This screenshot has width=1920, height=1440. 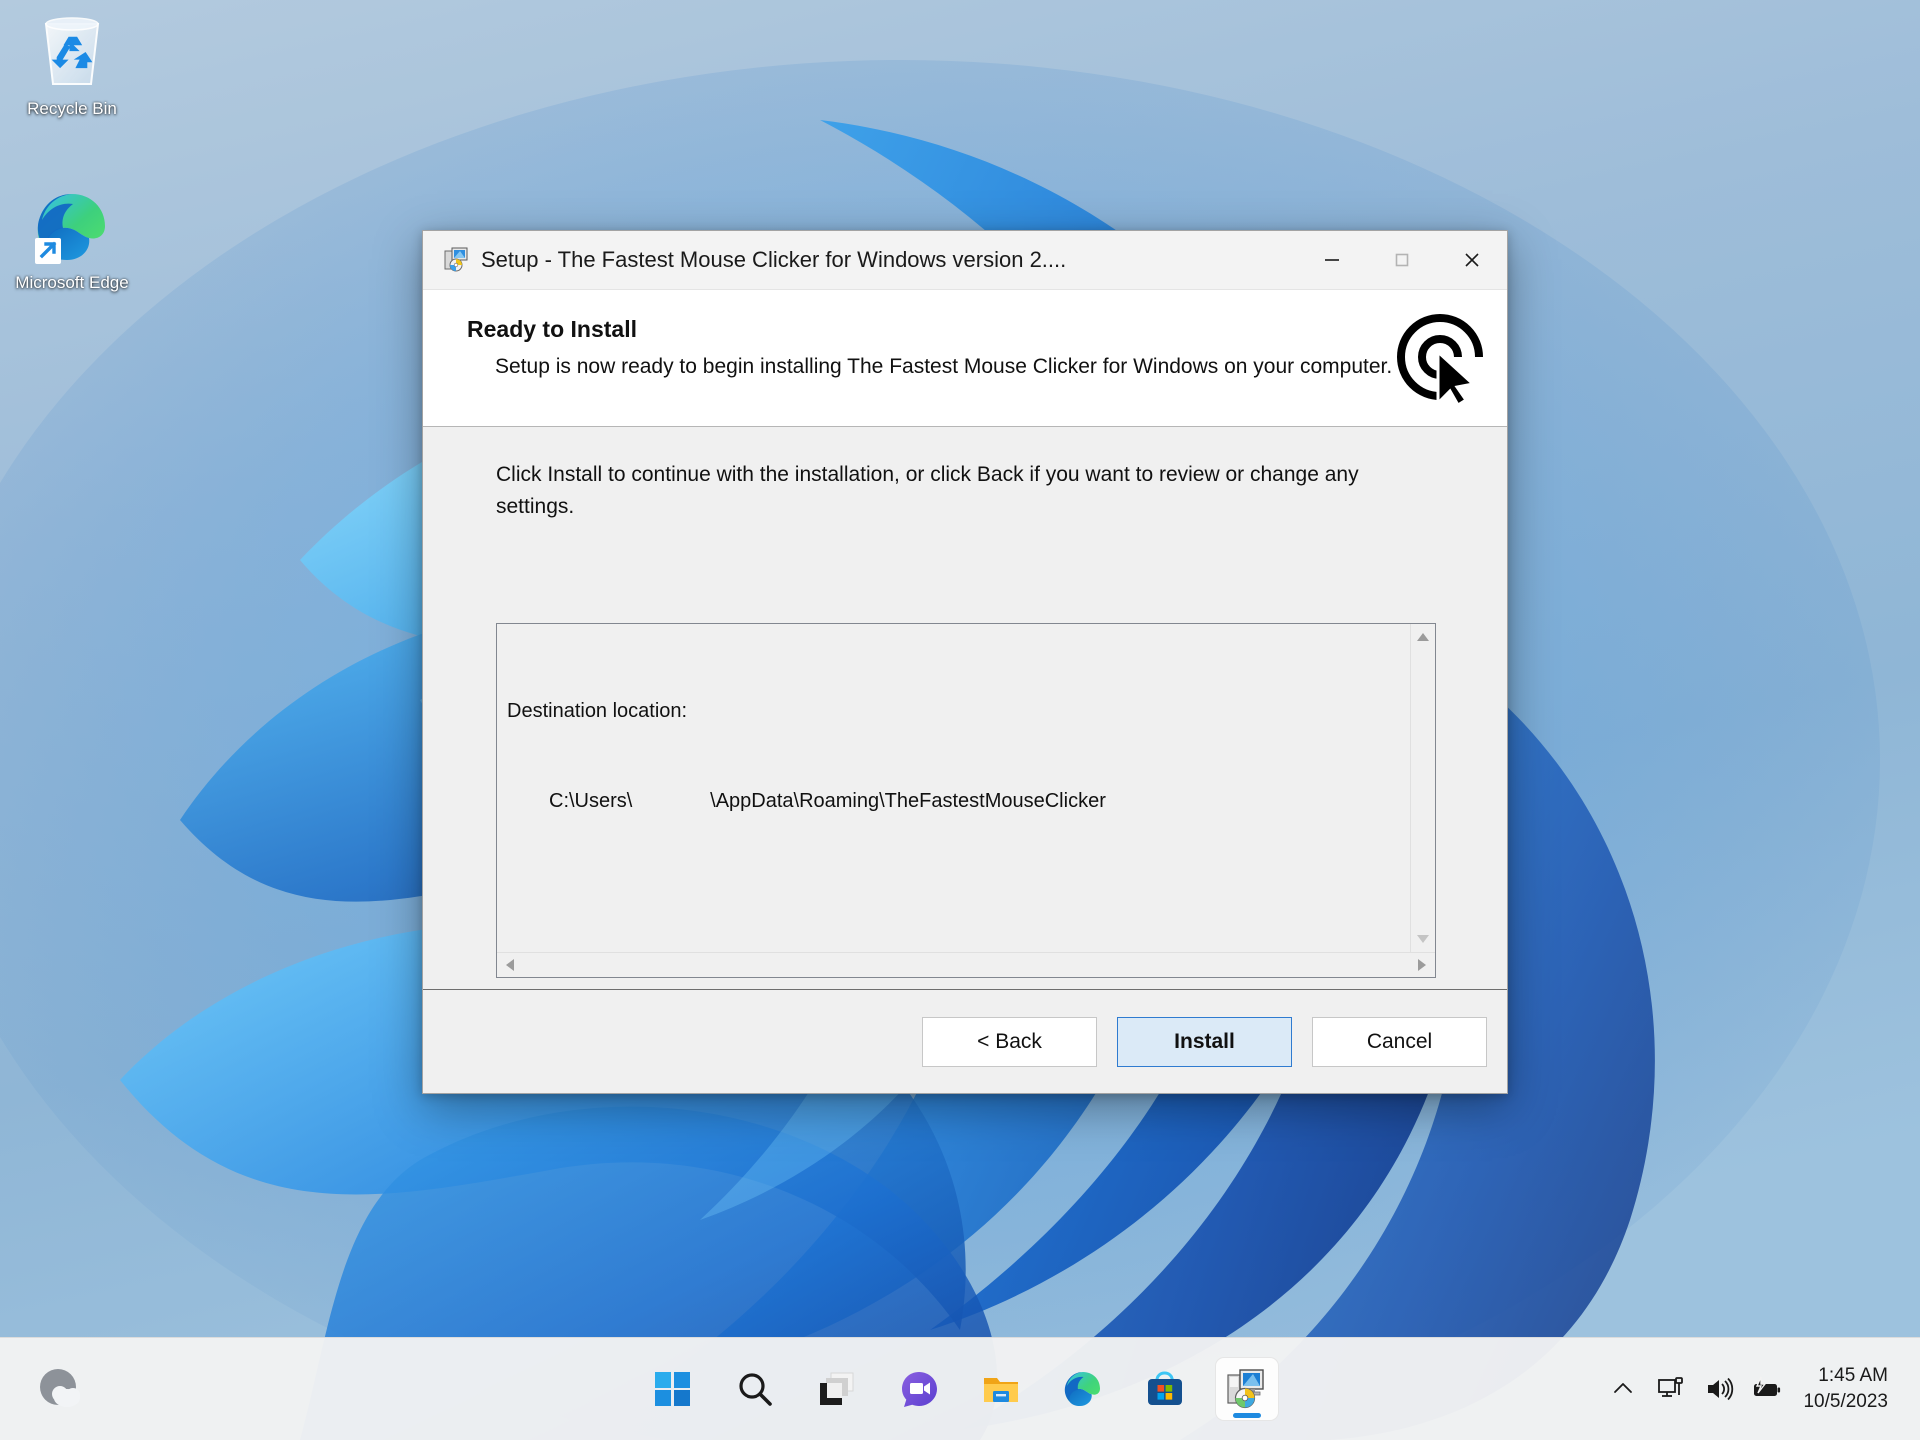 I want to click on weather-cloudy-icon, so click(x=60, y=1388).